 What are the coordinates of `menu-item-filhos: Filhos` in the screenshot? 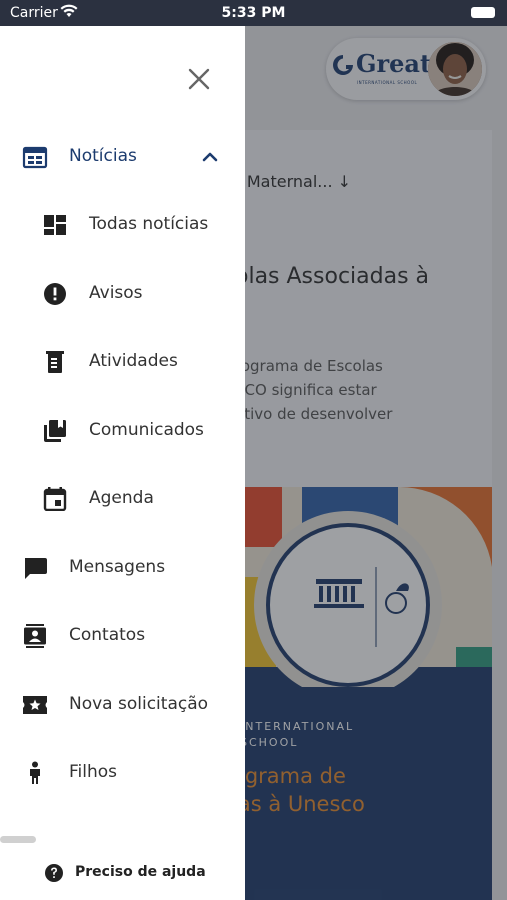 It's located at (122, 773).